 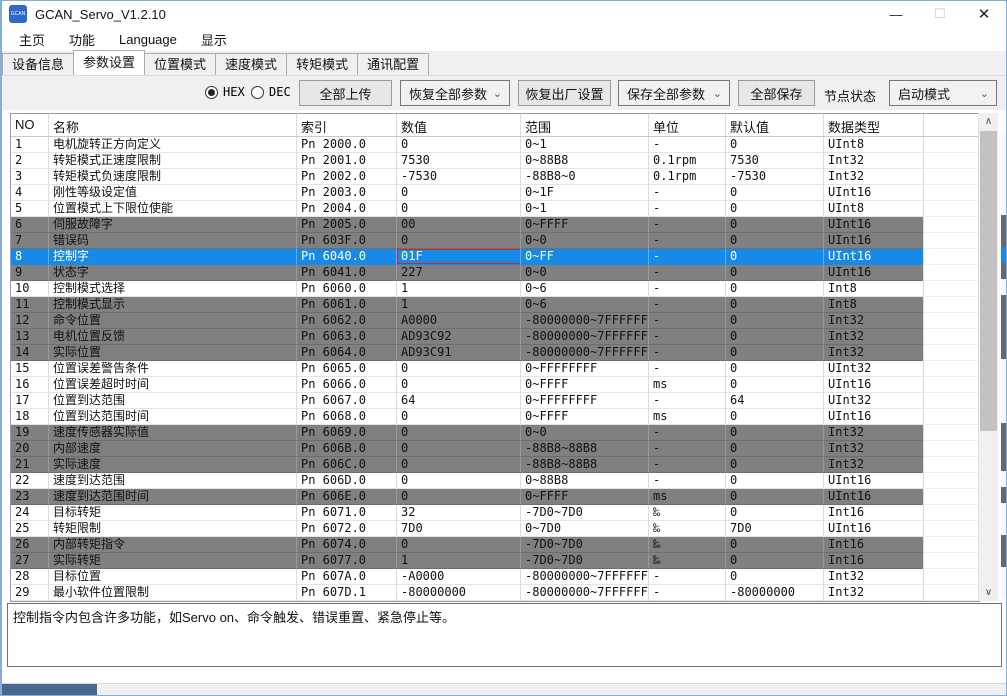 I want to click on cell-name: 转矩模式负速度限制, so click(x=172, y=177).